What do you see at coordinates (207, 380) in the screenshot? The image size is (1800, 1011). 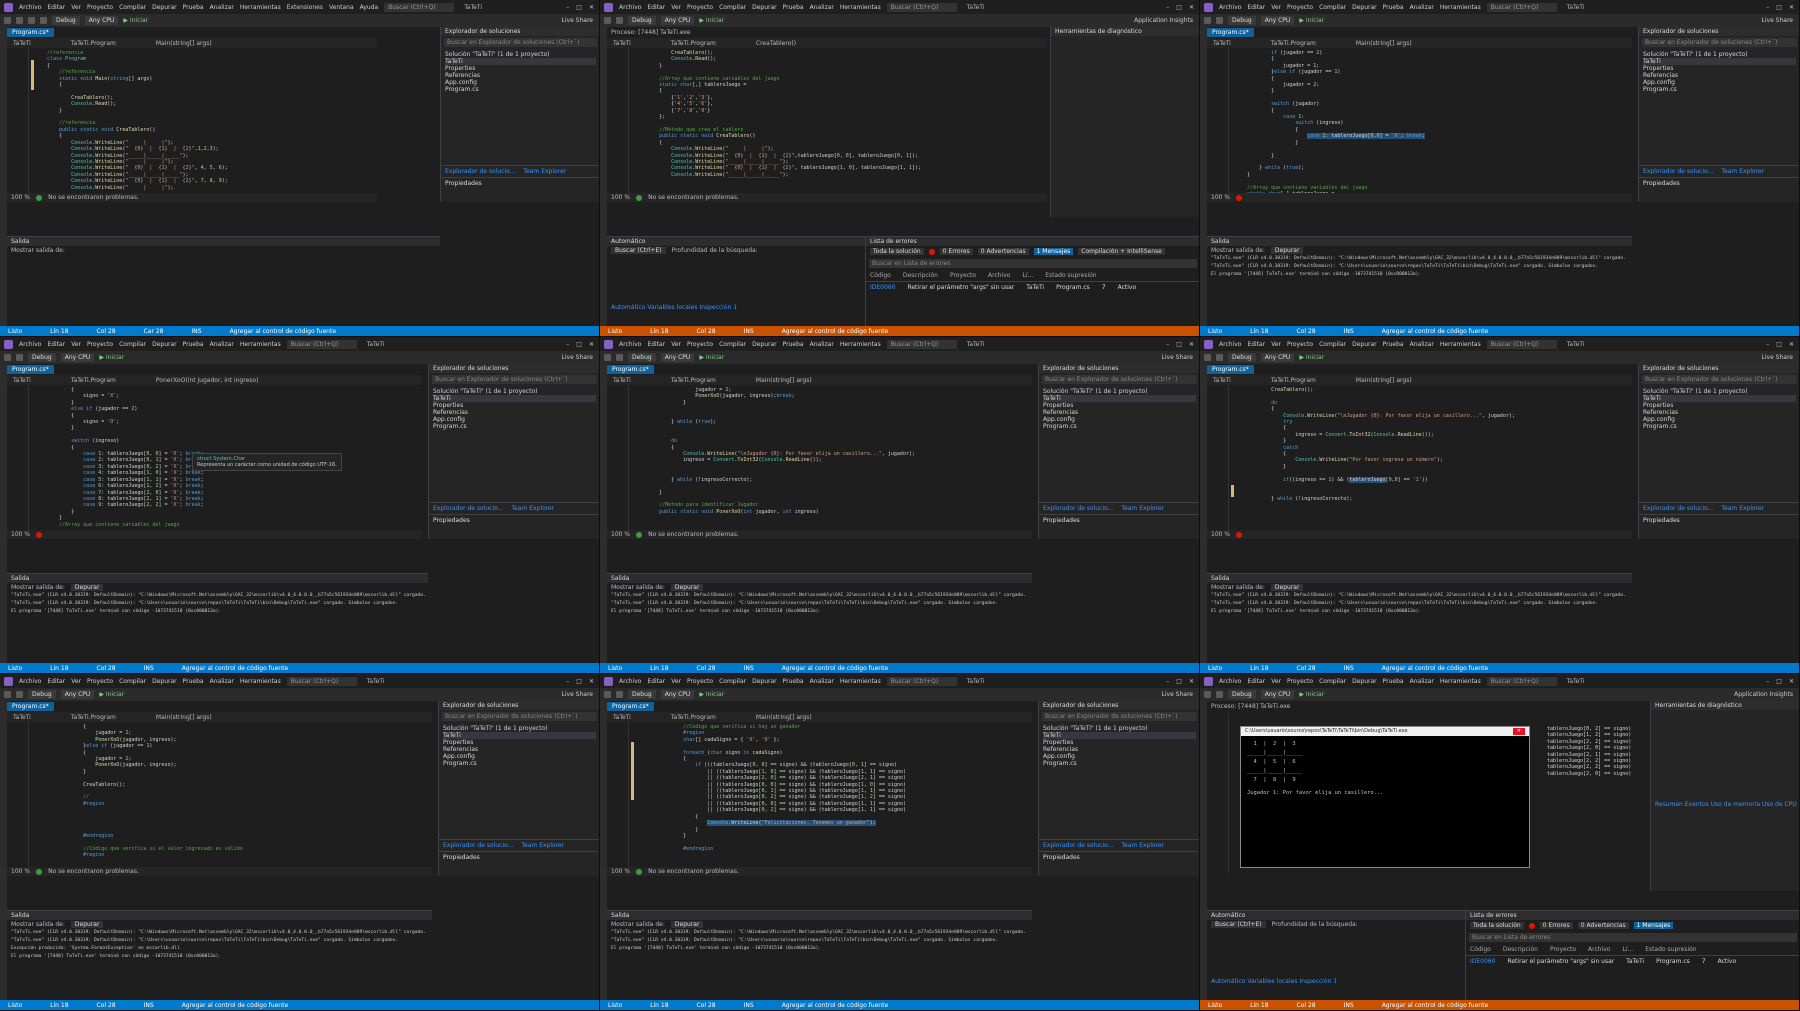 I see `nav-member: PonerXoO(int jugador, int ingreso)` at bounding box center [207, 380].